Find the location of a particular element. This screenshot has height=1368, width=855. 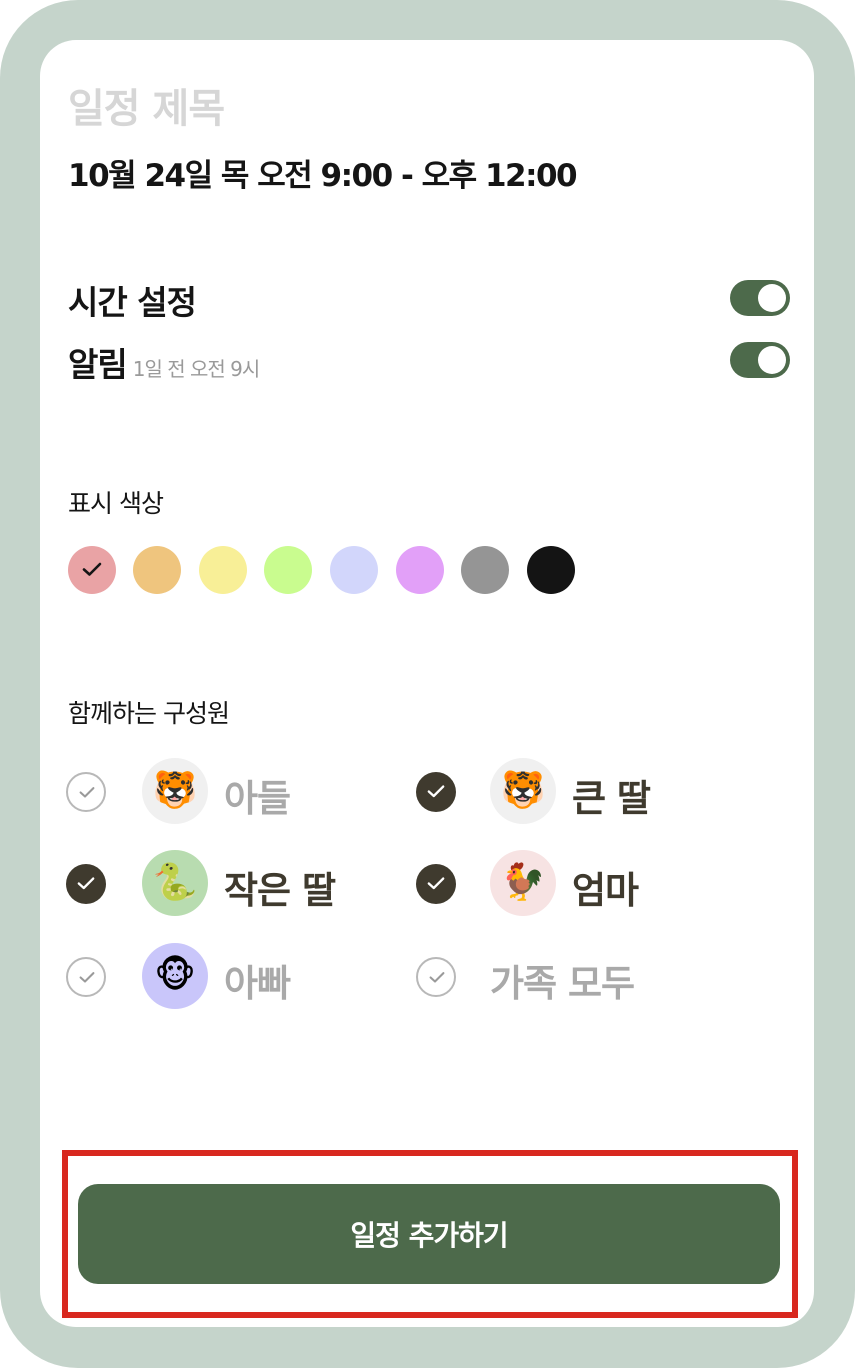

monkey-icon: 🐵 is located at coordinates (175, 975).